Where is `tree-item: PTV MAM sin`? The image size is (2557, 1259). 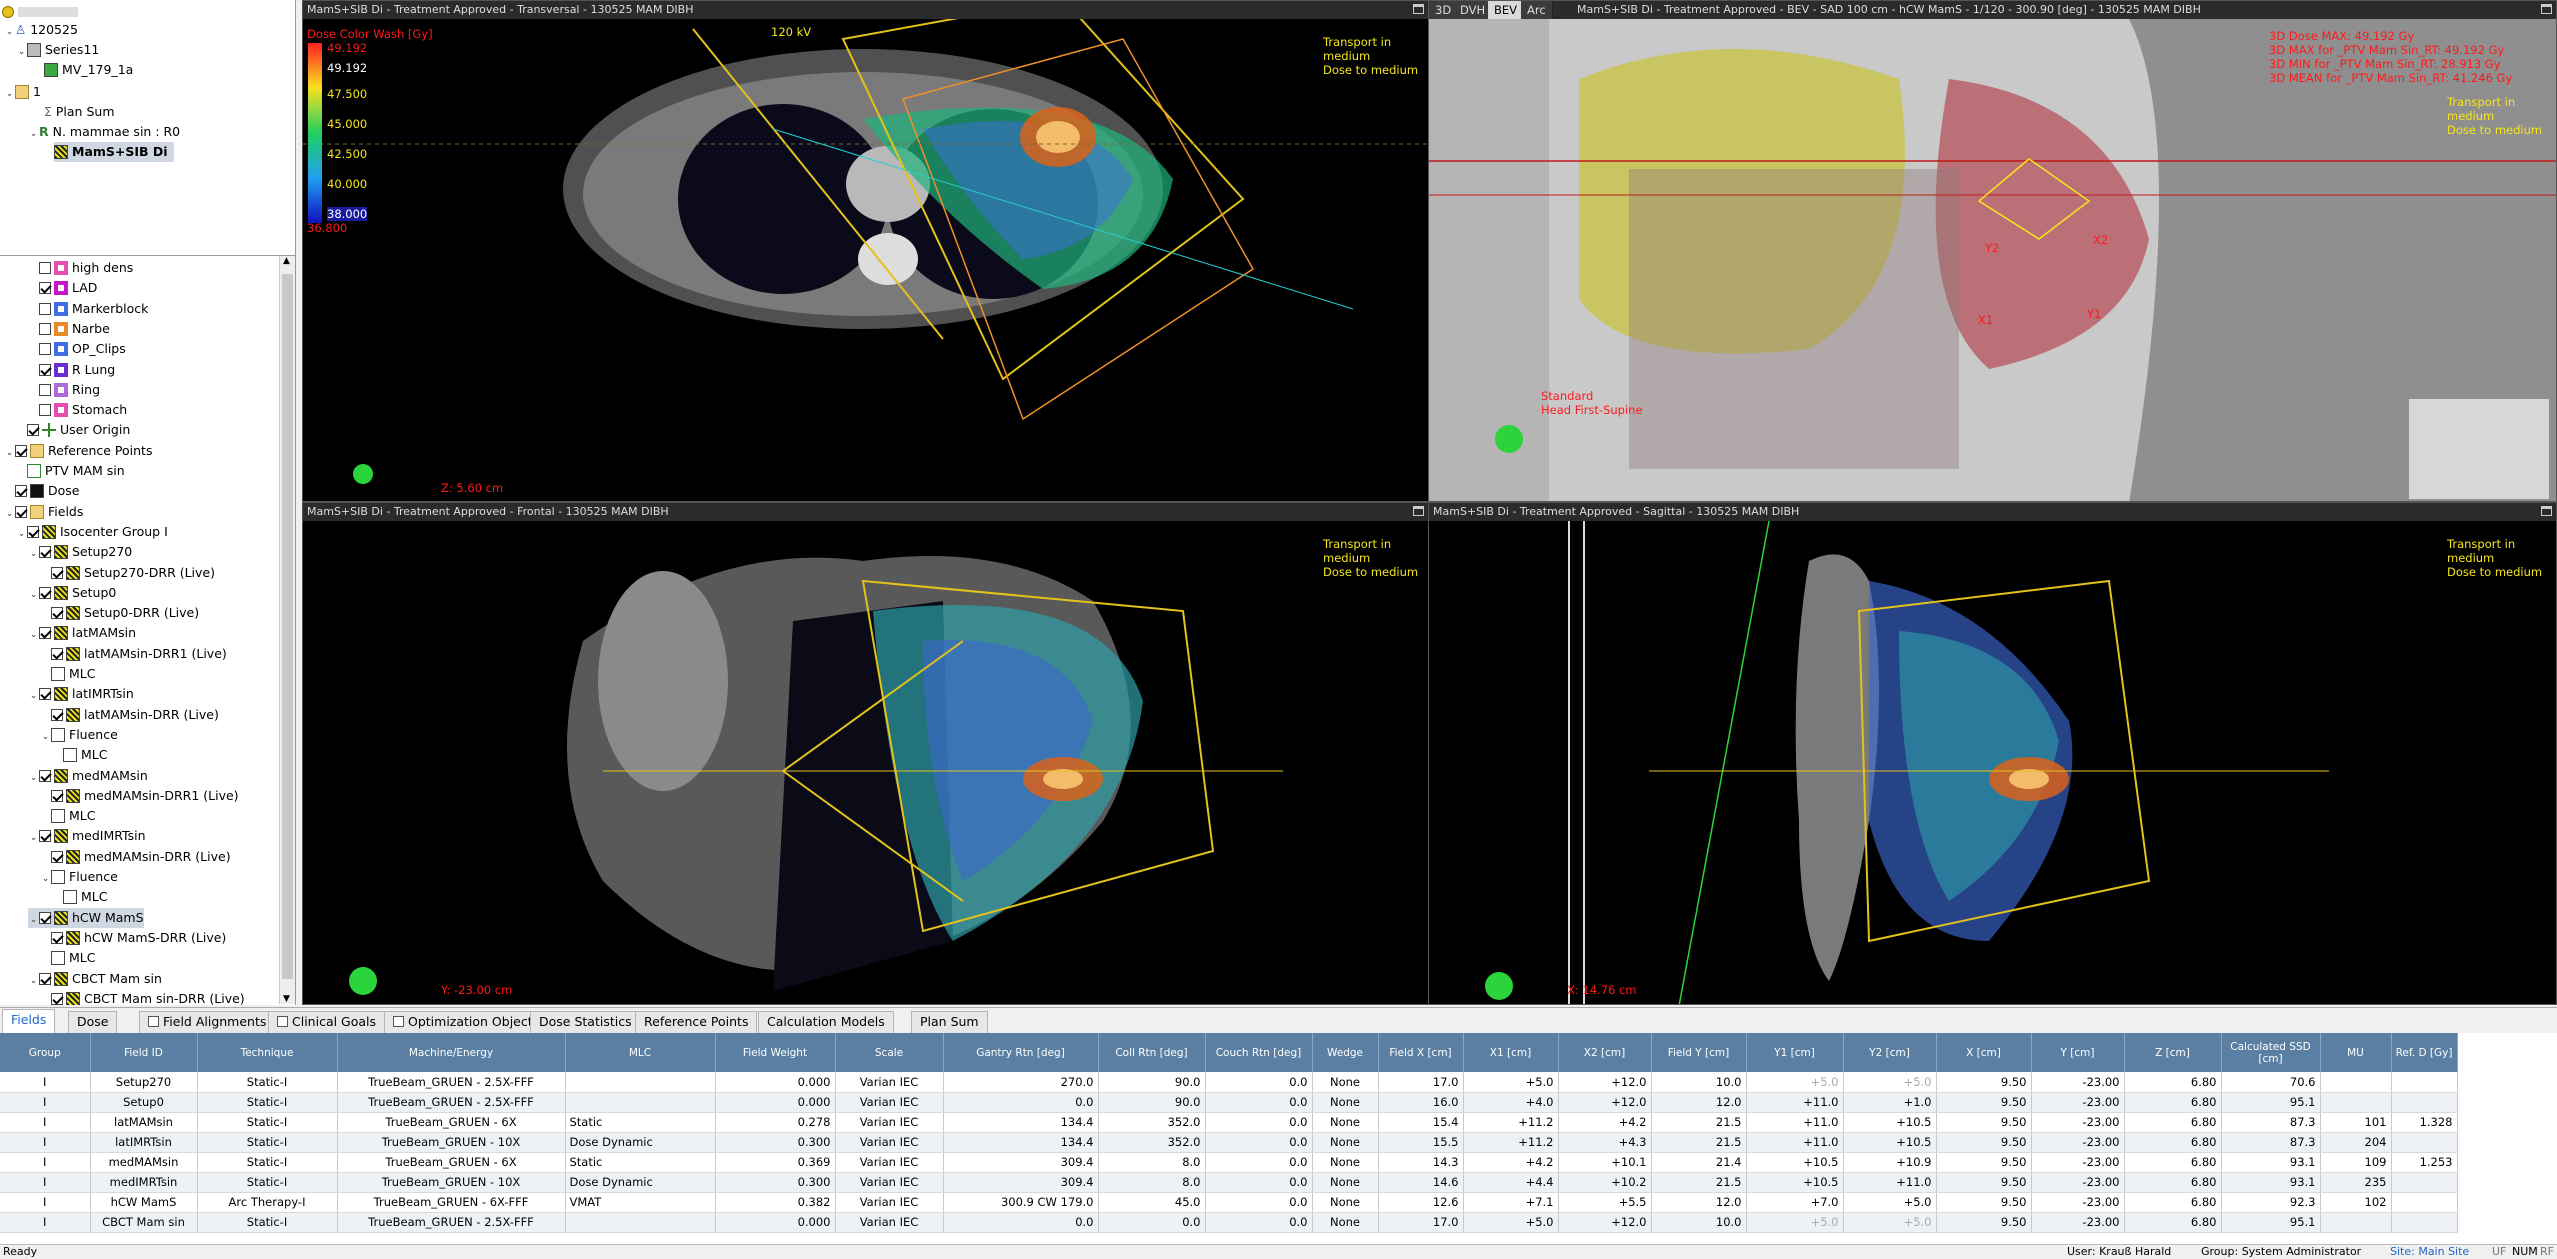
tree-item: PTV MAM sin is located at coordinates (70, 471).